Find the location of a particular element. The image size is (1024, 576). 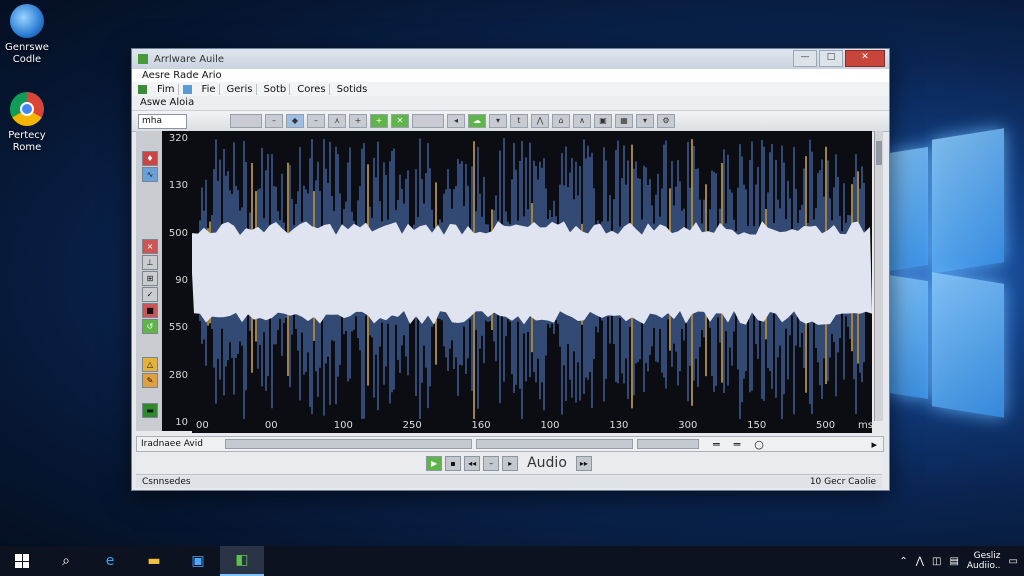

pencil-icon: ✎ is located at coordinates (150, 380).